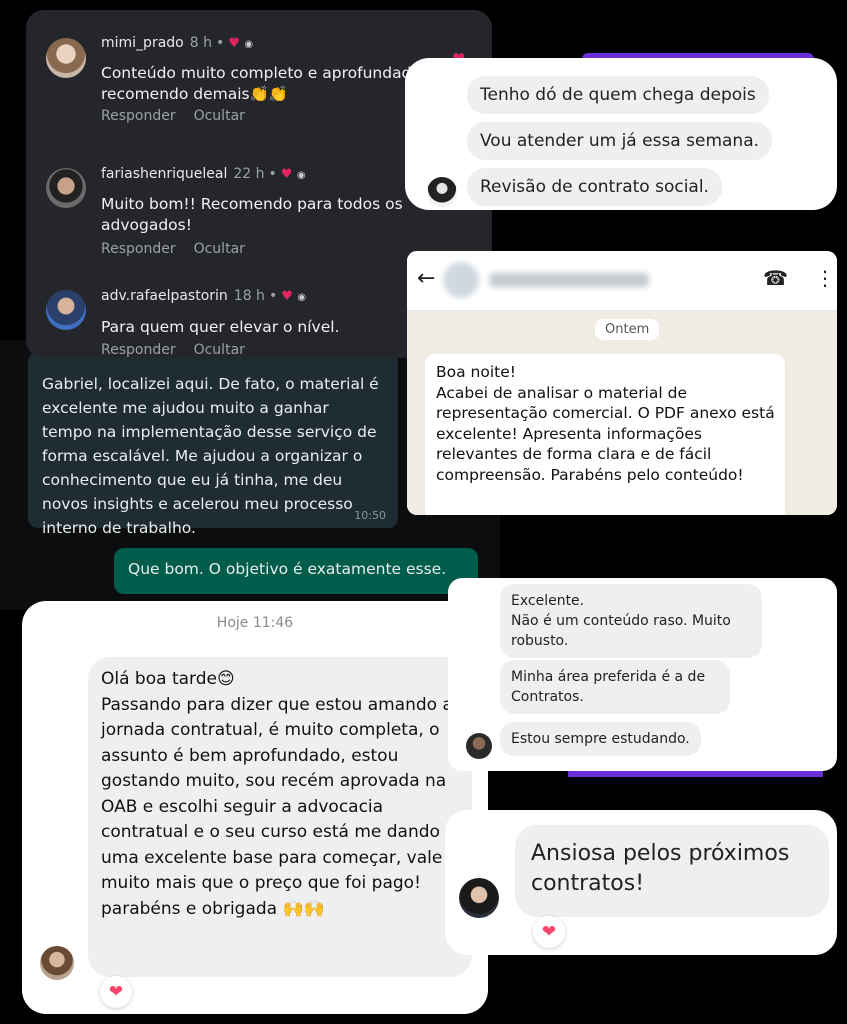 Image resolution: width=847 pixels, height=1024 pixels. Describe the element at coordinates (426, 278) in the screenshot. I see `back-arrow-icon: ←` at that location.